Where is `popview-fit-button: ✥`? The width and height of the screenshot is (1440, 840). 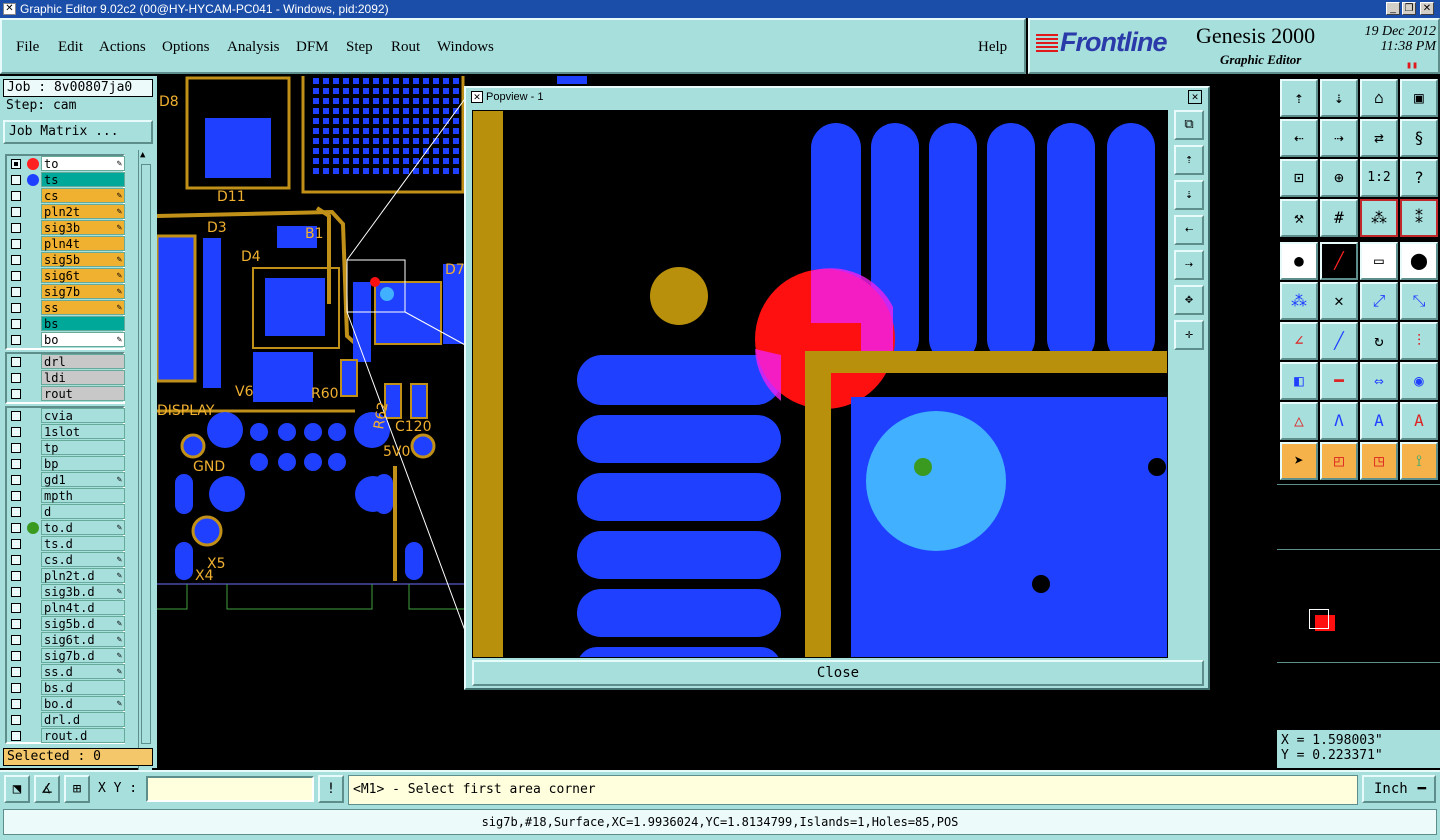 popview-fit-button: ✥ is located at coordinates (1189, 300).